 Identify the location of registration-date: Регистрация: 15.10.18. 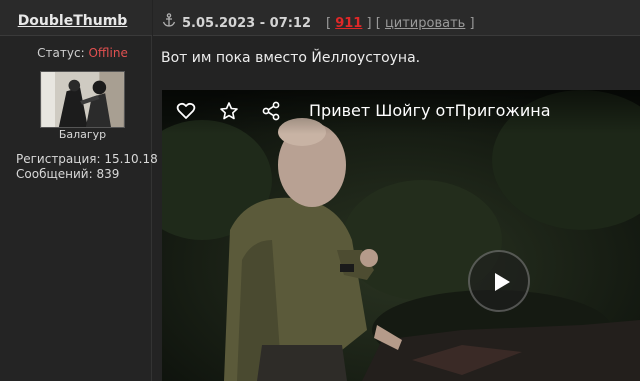
(87, 159).